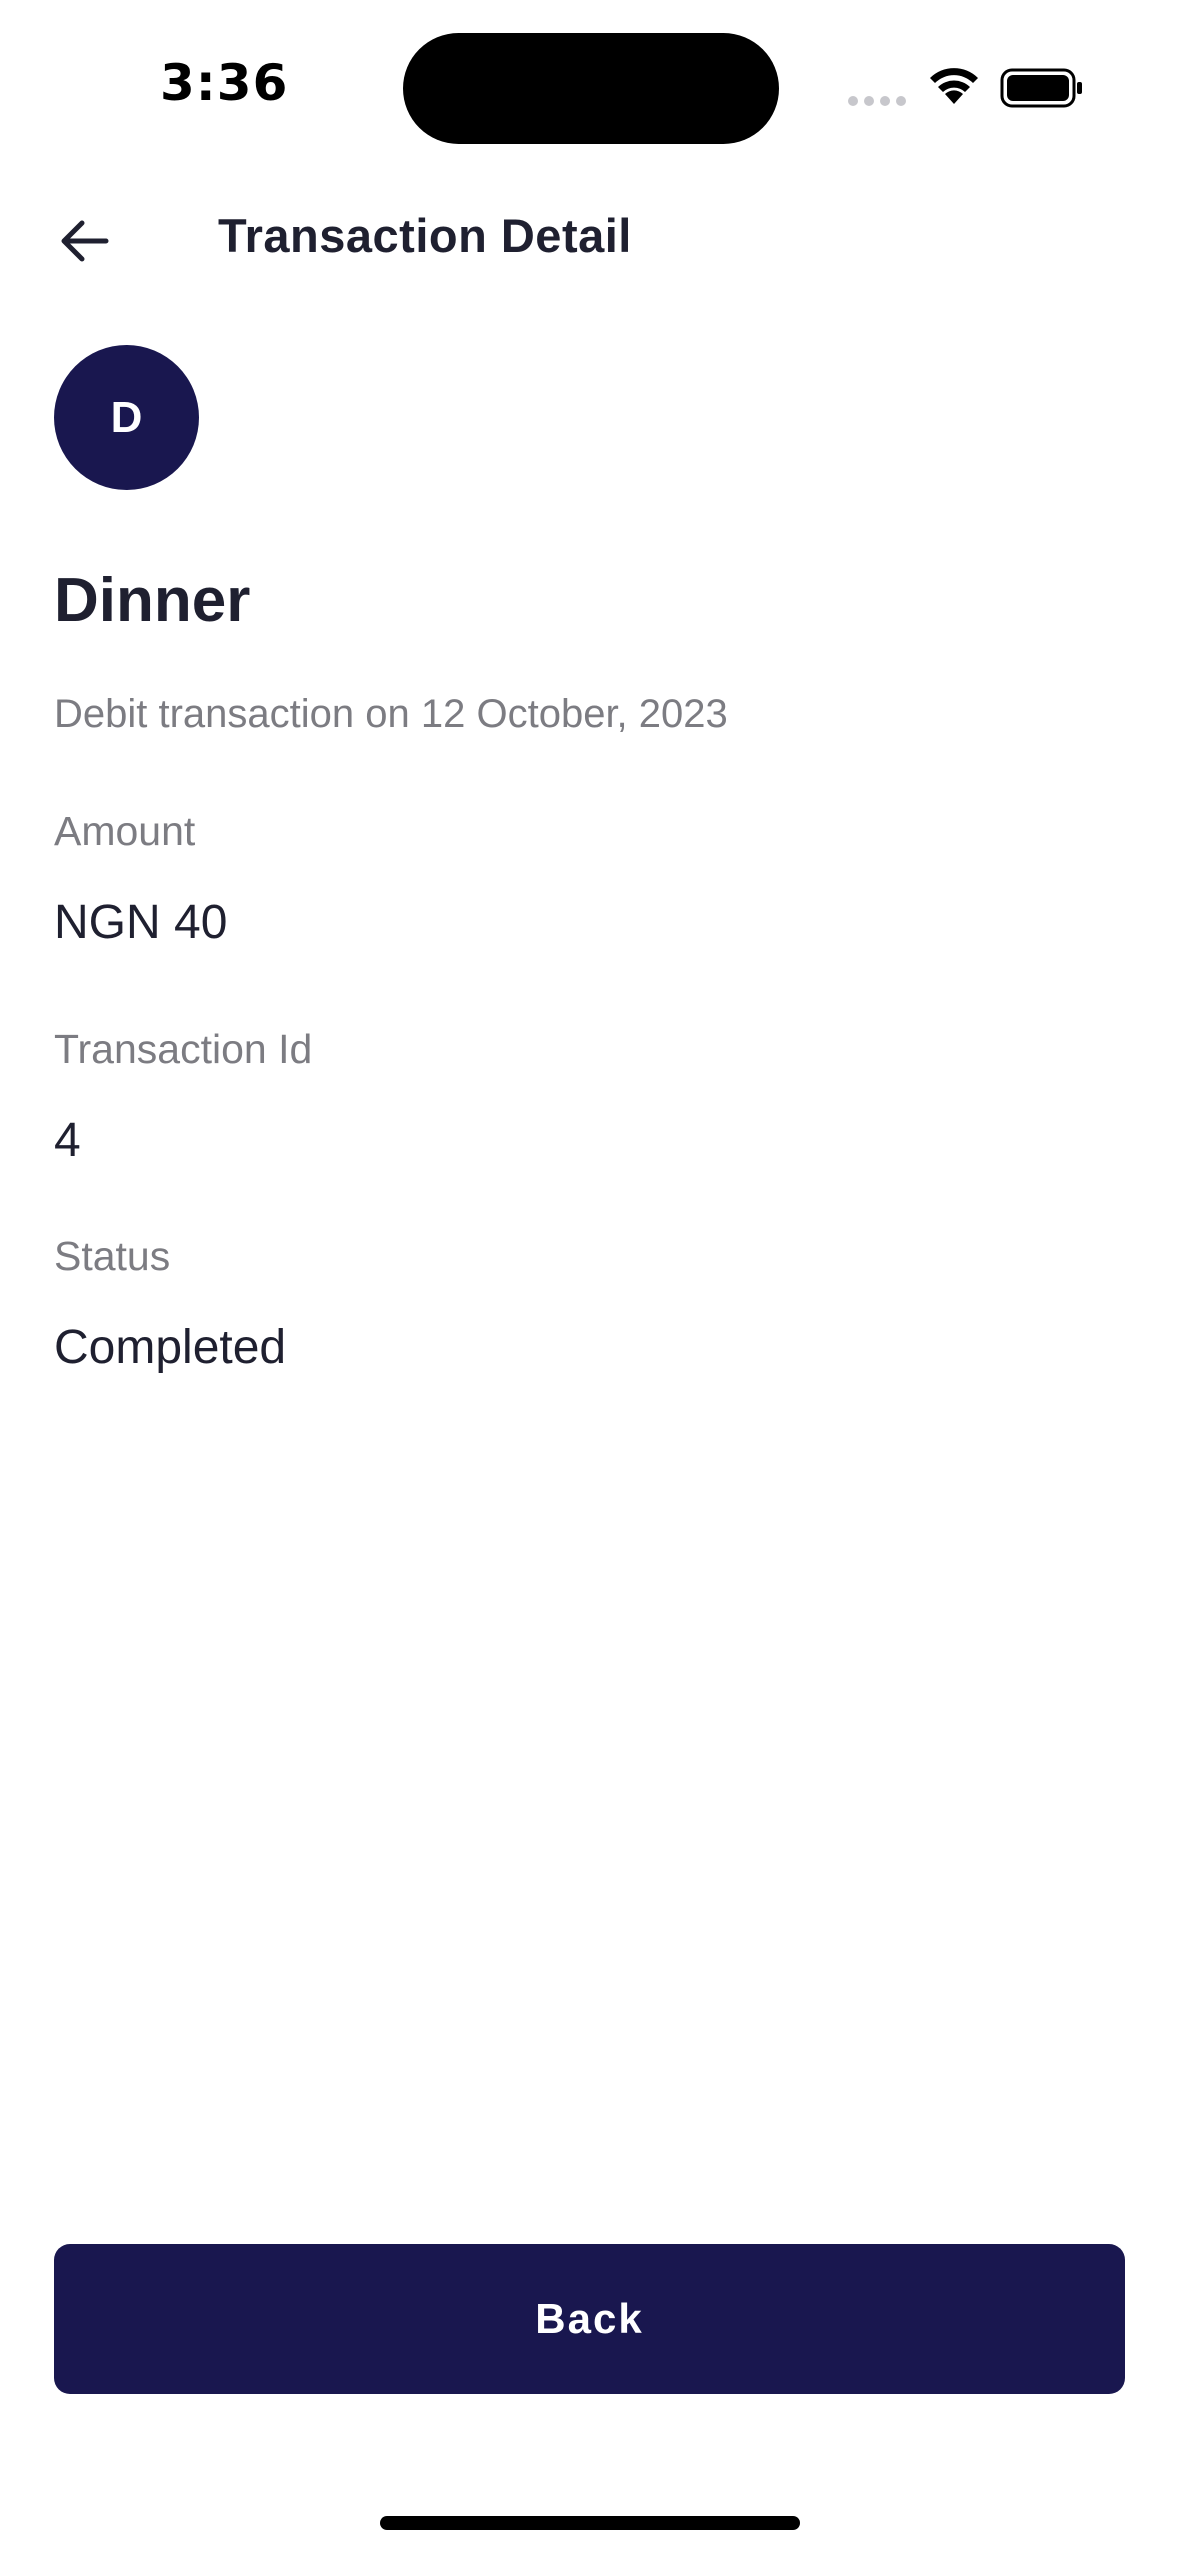 The height and width of the screenshot is (2556, 1179). Describe the element at coordinates (954, 86) in the screenshot. I see `wifi-icon` at that location.